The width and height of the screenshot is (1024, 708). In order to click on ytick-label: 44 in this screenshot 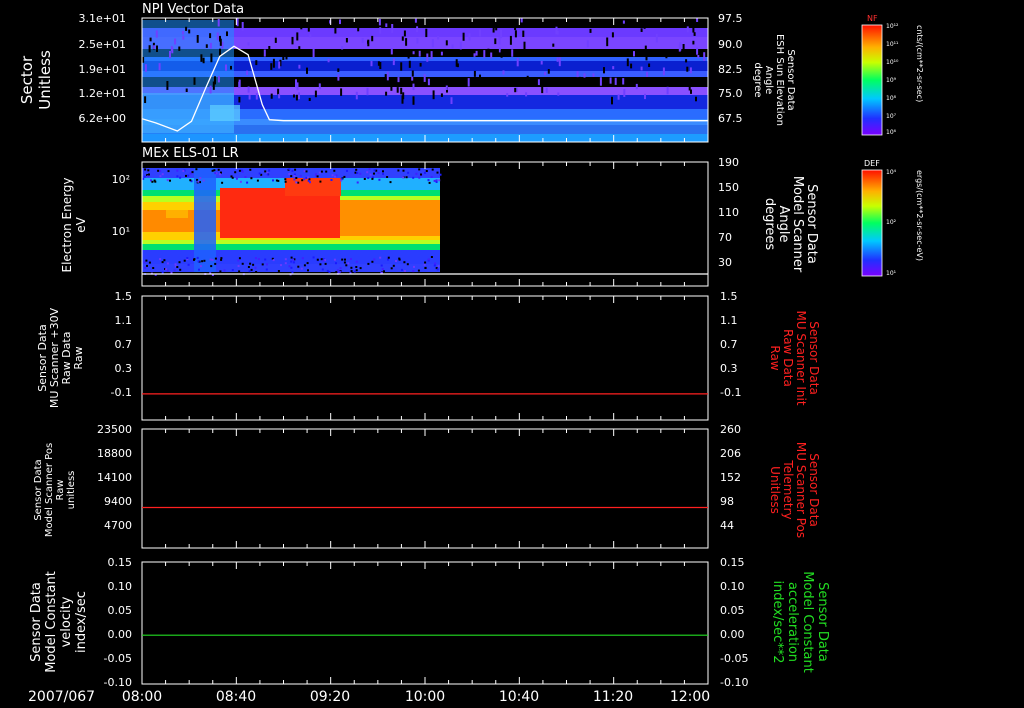, I will do `click(727, 525)`.